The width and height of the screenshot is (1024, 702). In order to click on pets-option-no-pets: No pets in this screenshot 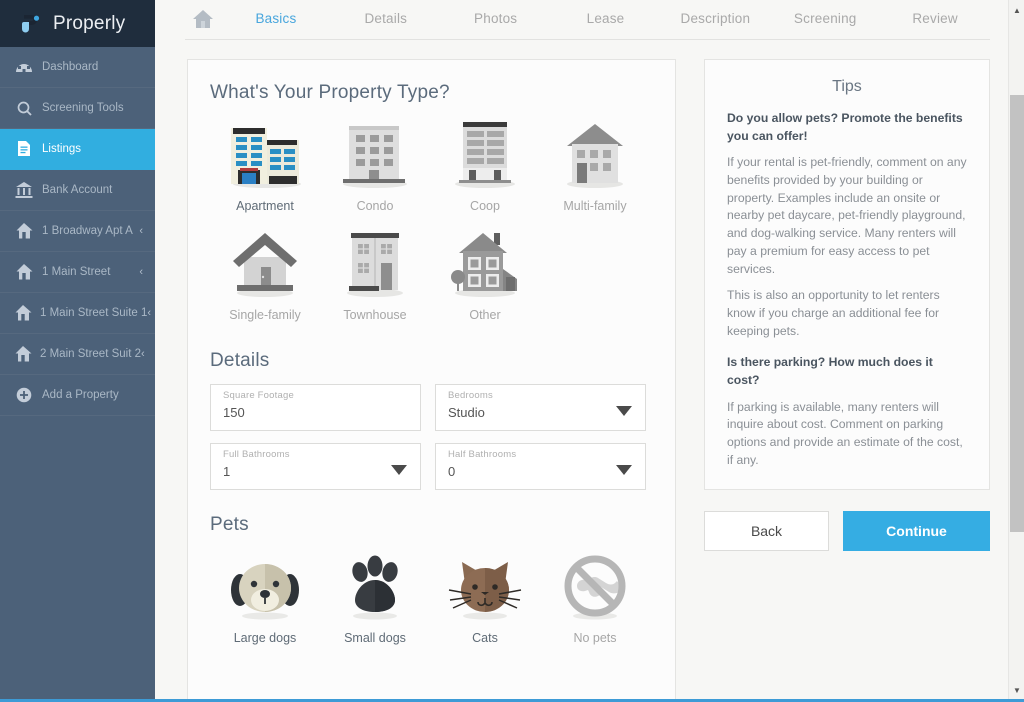, I will do `click(595, 604)`.